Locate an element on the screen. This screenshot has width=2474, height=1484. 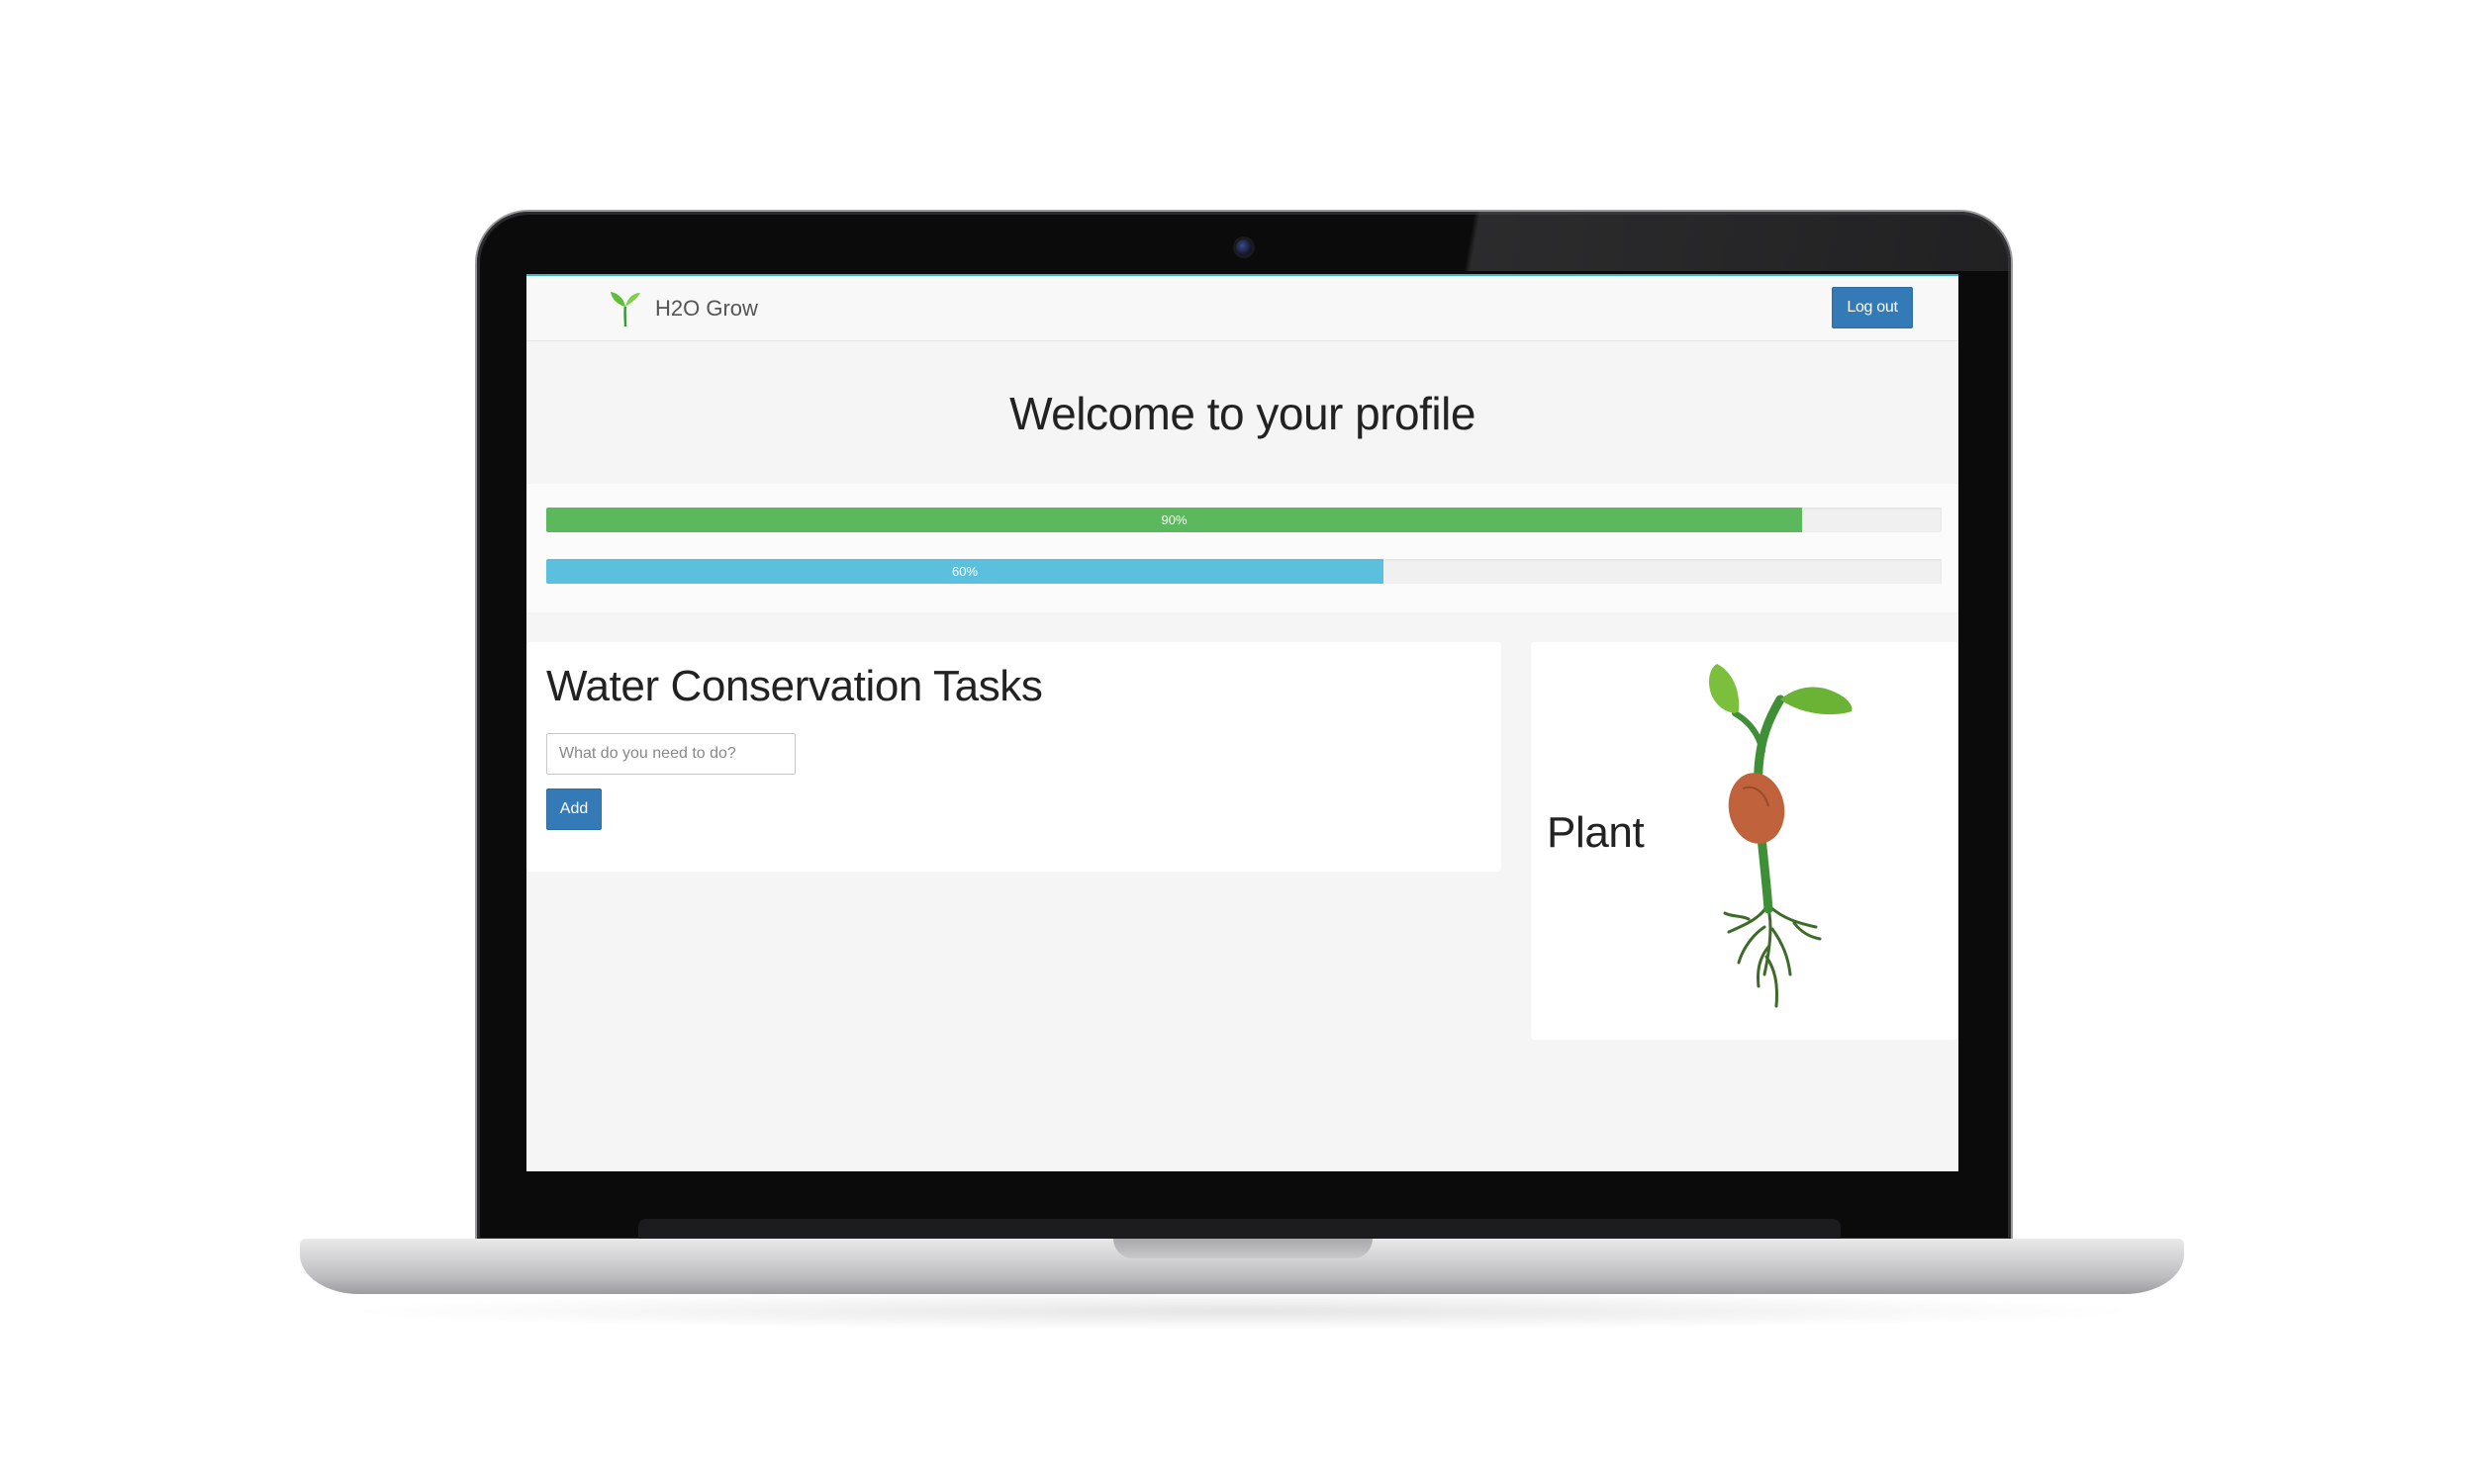
progress-track-2: 60% is located at coordinates (1244, 571).